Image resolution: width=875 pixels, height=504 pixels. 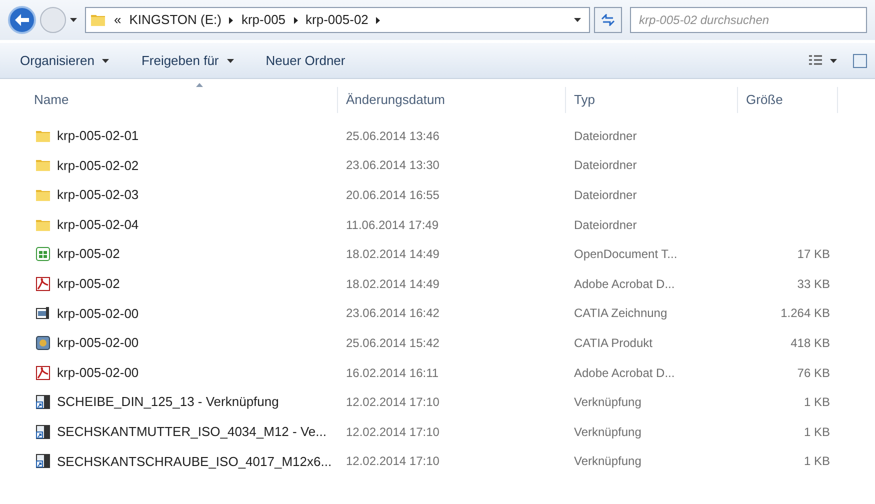 I want to click on file-name-cell: krp-005-02-04, so click(x=182, y=224).